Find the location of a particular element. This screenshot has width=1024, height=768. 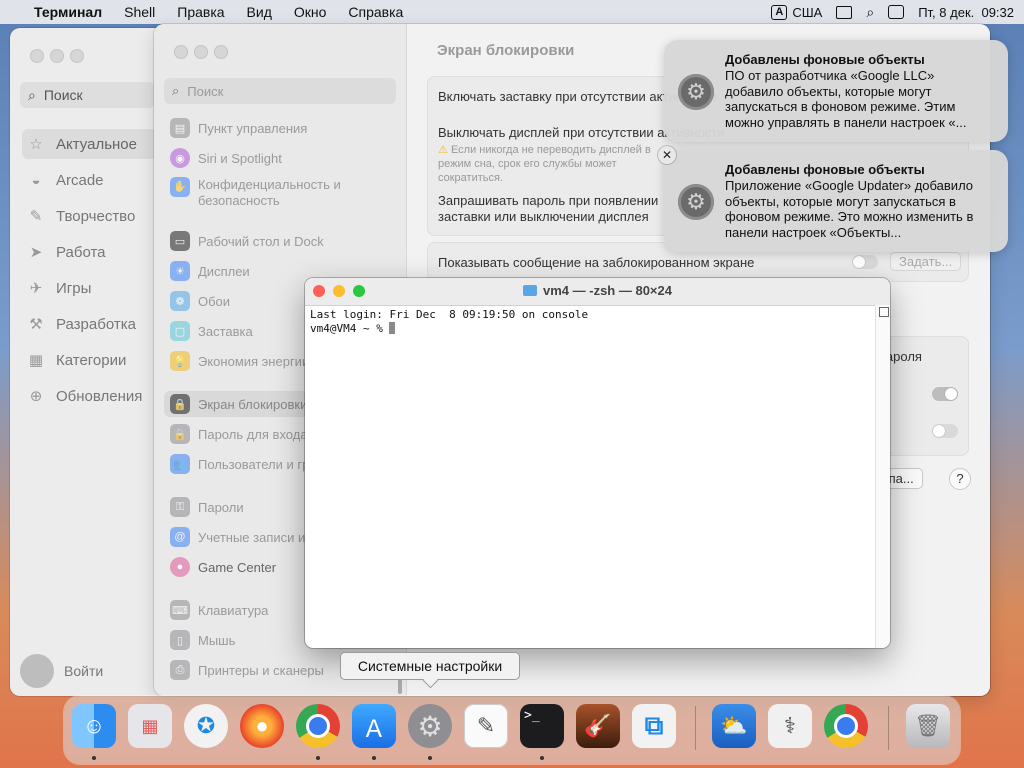

nav-label: Работа is located at coordinates (81, 252).